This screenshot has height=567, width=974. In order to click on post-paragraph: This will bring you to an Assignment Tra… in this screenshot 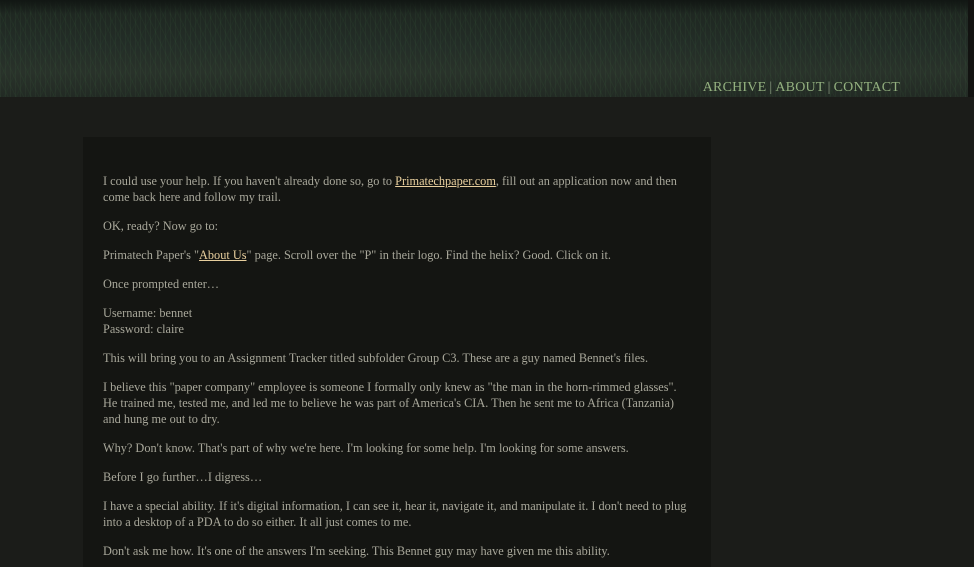, I will do `click(376, 358)`.